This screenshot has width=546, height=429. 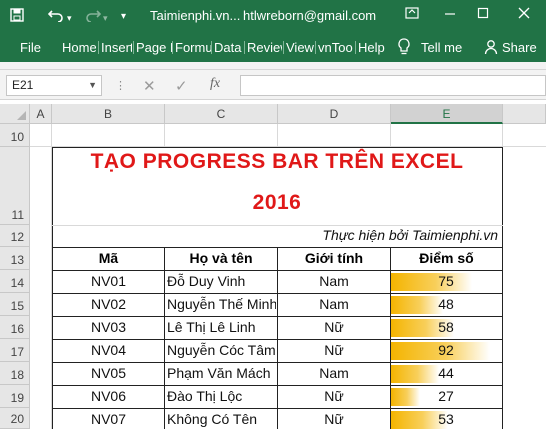 I want to click on cell-ho-ten: Nguyễn Thế Minh, so click(x=221, y=304).